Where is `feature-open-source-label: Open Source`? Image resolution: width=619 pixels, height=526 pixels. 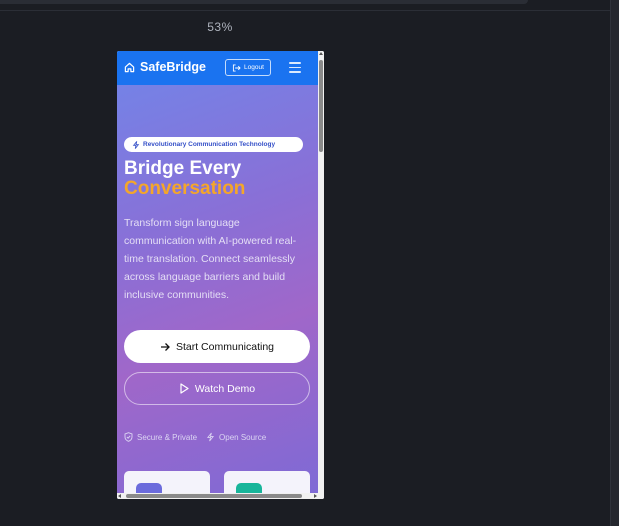
feature-open-source-label: Open Source is located at coordinates (243, 437).